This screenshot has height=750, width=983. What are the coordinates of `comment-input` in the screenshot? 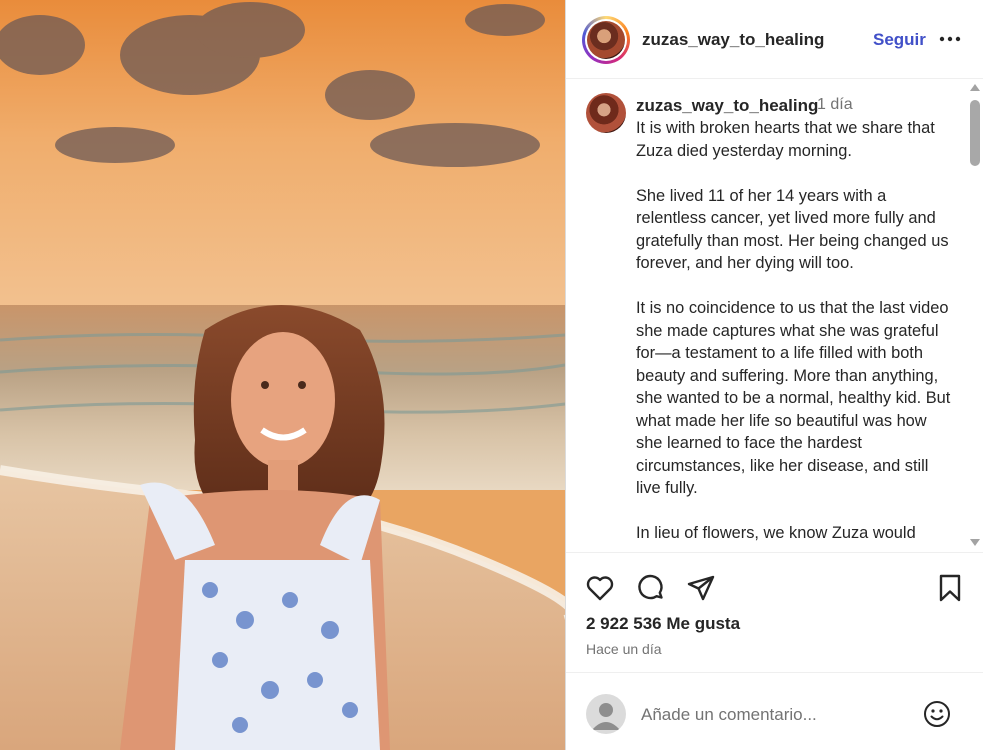 It's located at (776, 715).